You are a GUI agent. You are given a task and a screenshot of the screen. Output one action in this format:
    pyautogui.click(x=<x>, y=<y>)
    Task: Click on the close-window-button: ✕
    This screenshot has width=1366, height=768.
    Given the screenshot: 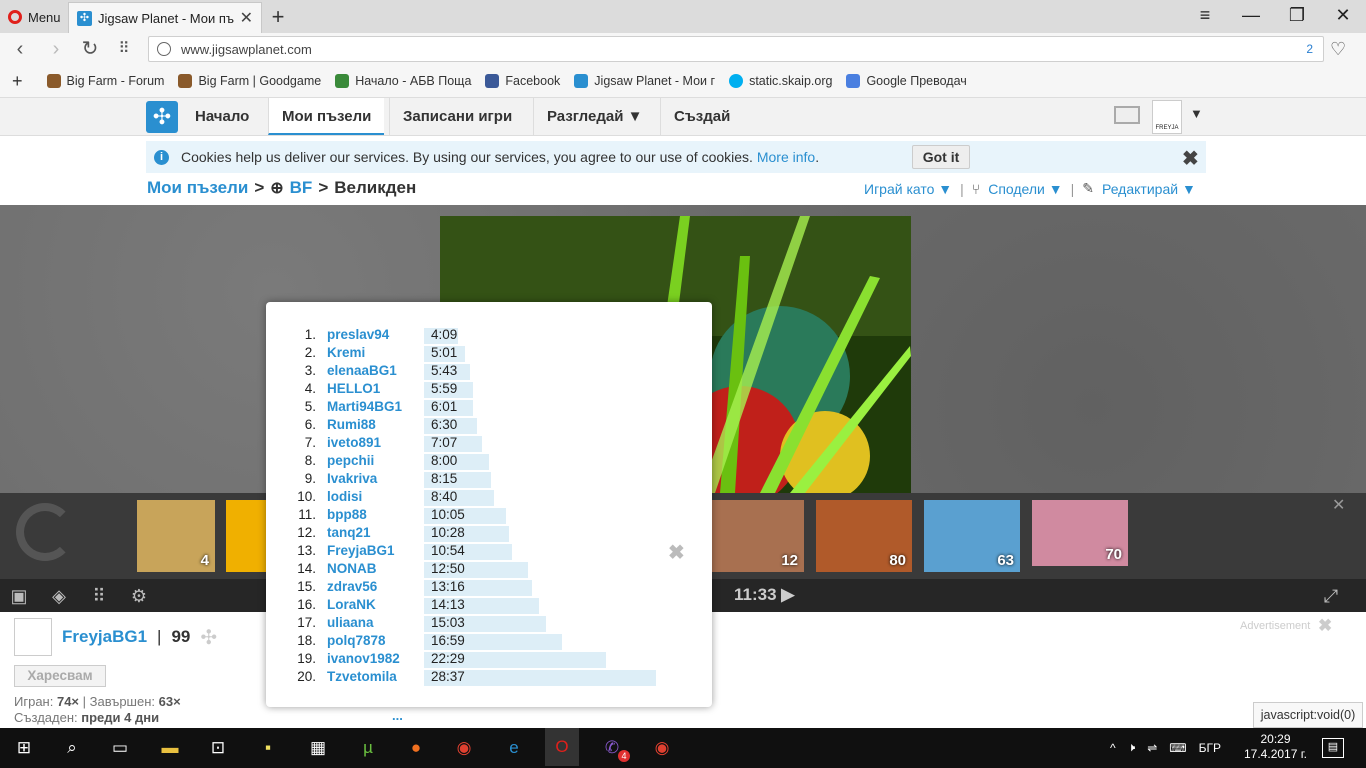 What is the action you would take?
    pyautogui.click(x=1343, y=16)
    